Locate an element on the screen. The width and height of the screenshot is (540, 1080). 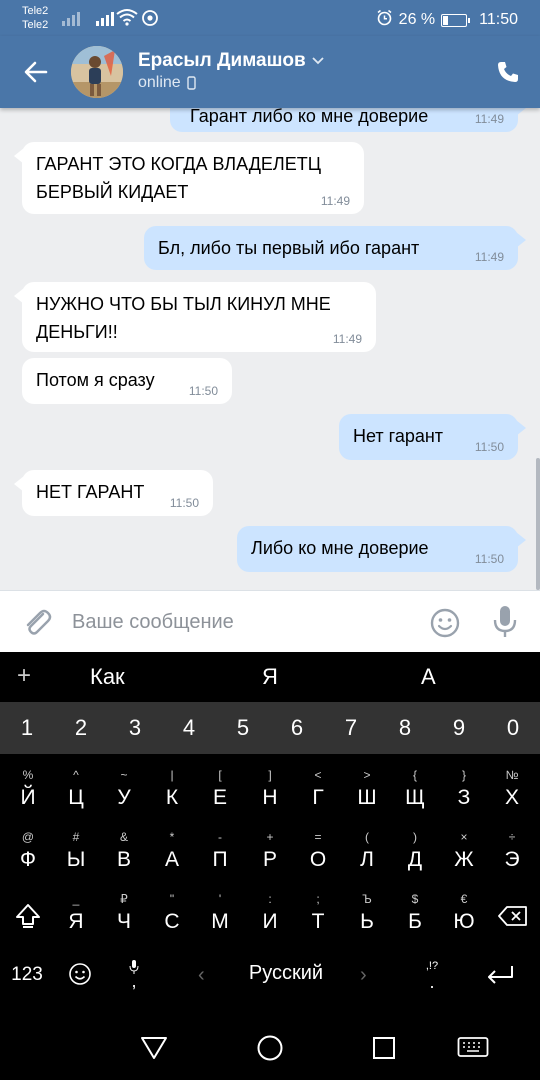
message-incoming: Потом я сразу 11:50 is located at coordinates (127, 381).